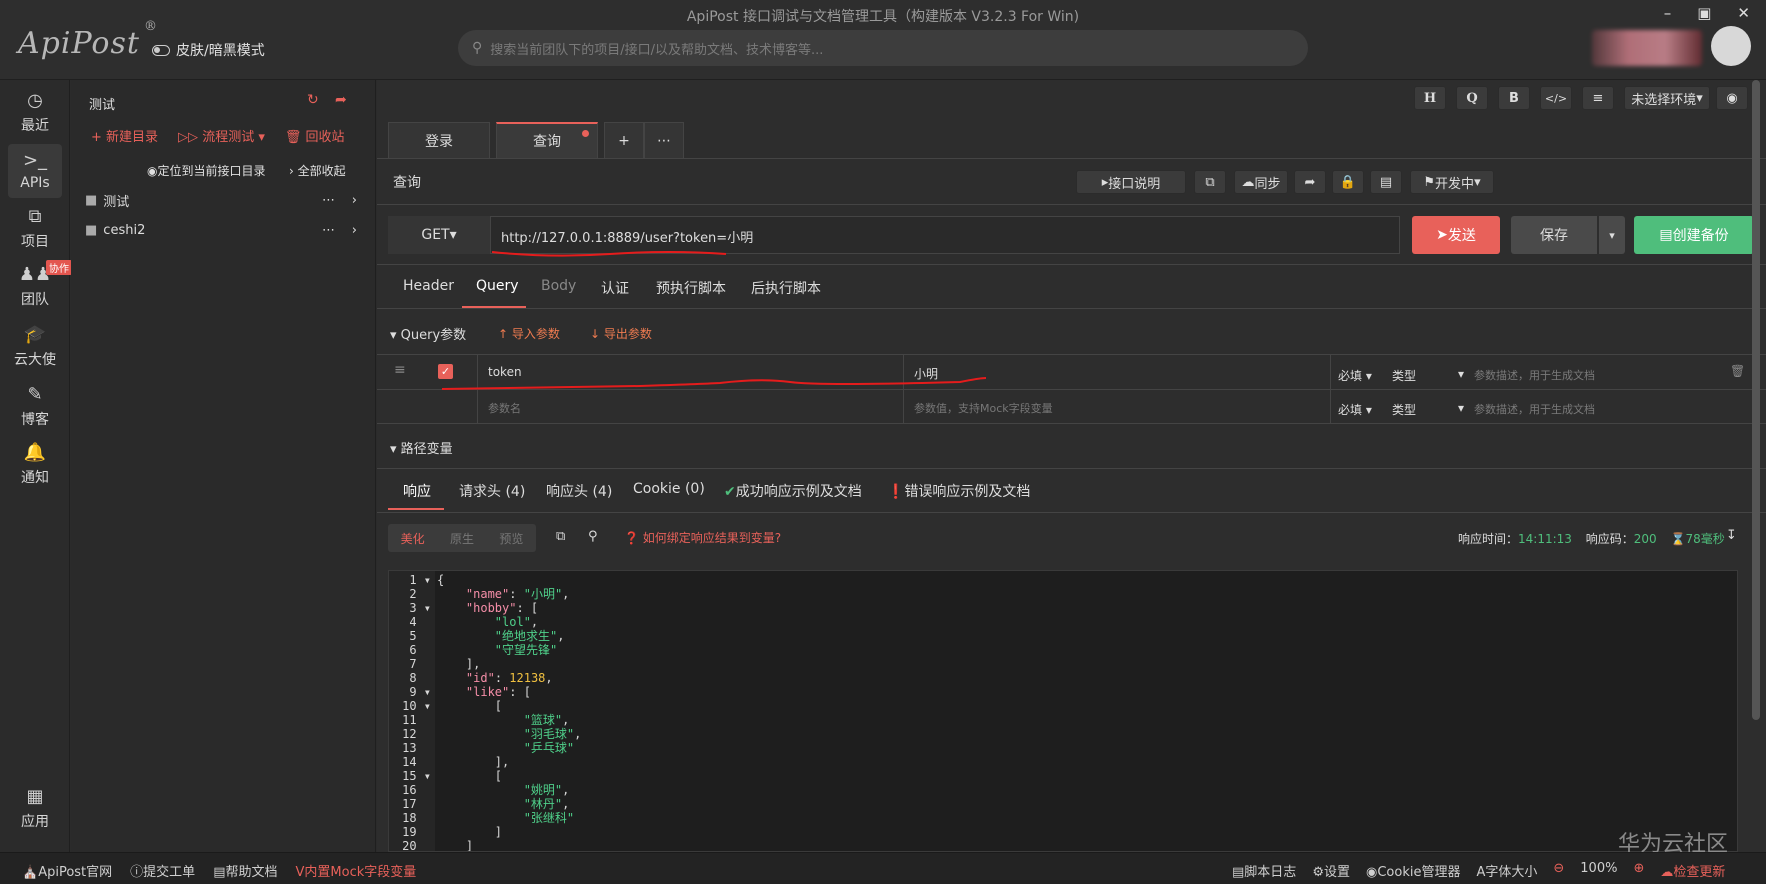 The image size is (1766, 884). What do you see at coordinates (1743, 13) in the screenshot?
I see `close-icon: ✕` at bounding box center [1743, 13].